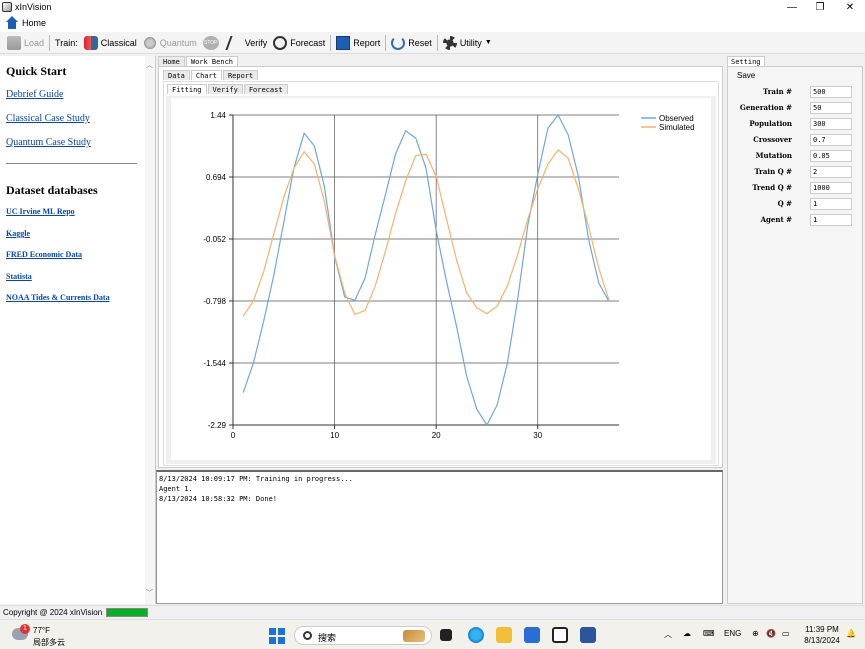  What do you see at coordinates (560, 635) in the screenshot?
I see `xinvision-app-icon` at bounding box center [560, 635].